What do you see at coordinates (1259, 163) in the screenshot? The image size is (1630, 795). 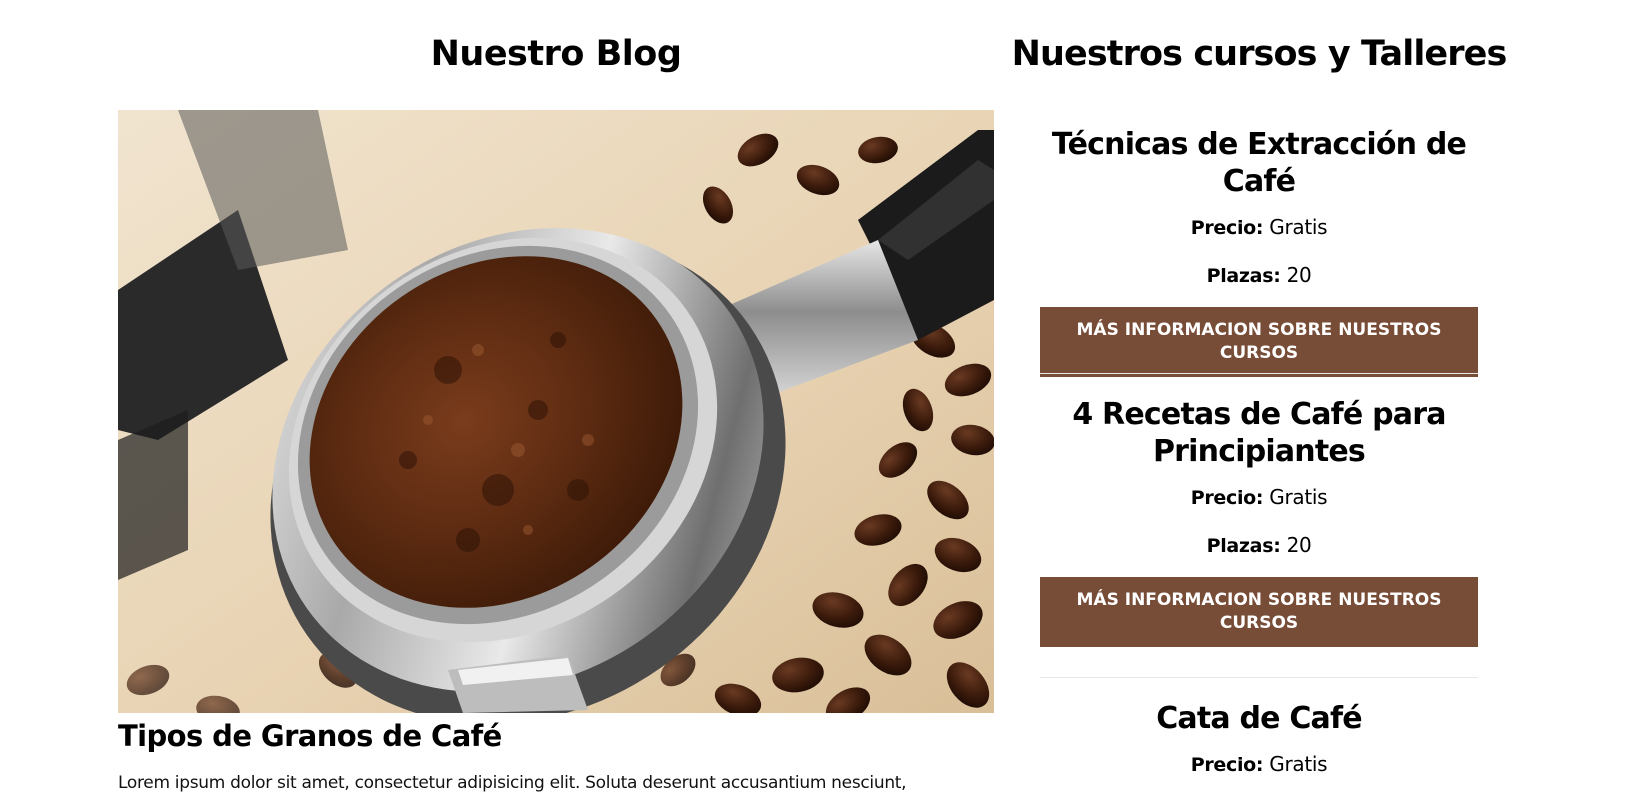 I see `course-title: Técnicas de Extracción de Café` at bounding box center [1259, 163].